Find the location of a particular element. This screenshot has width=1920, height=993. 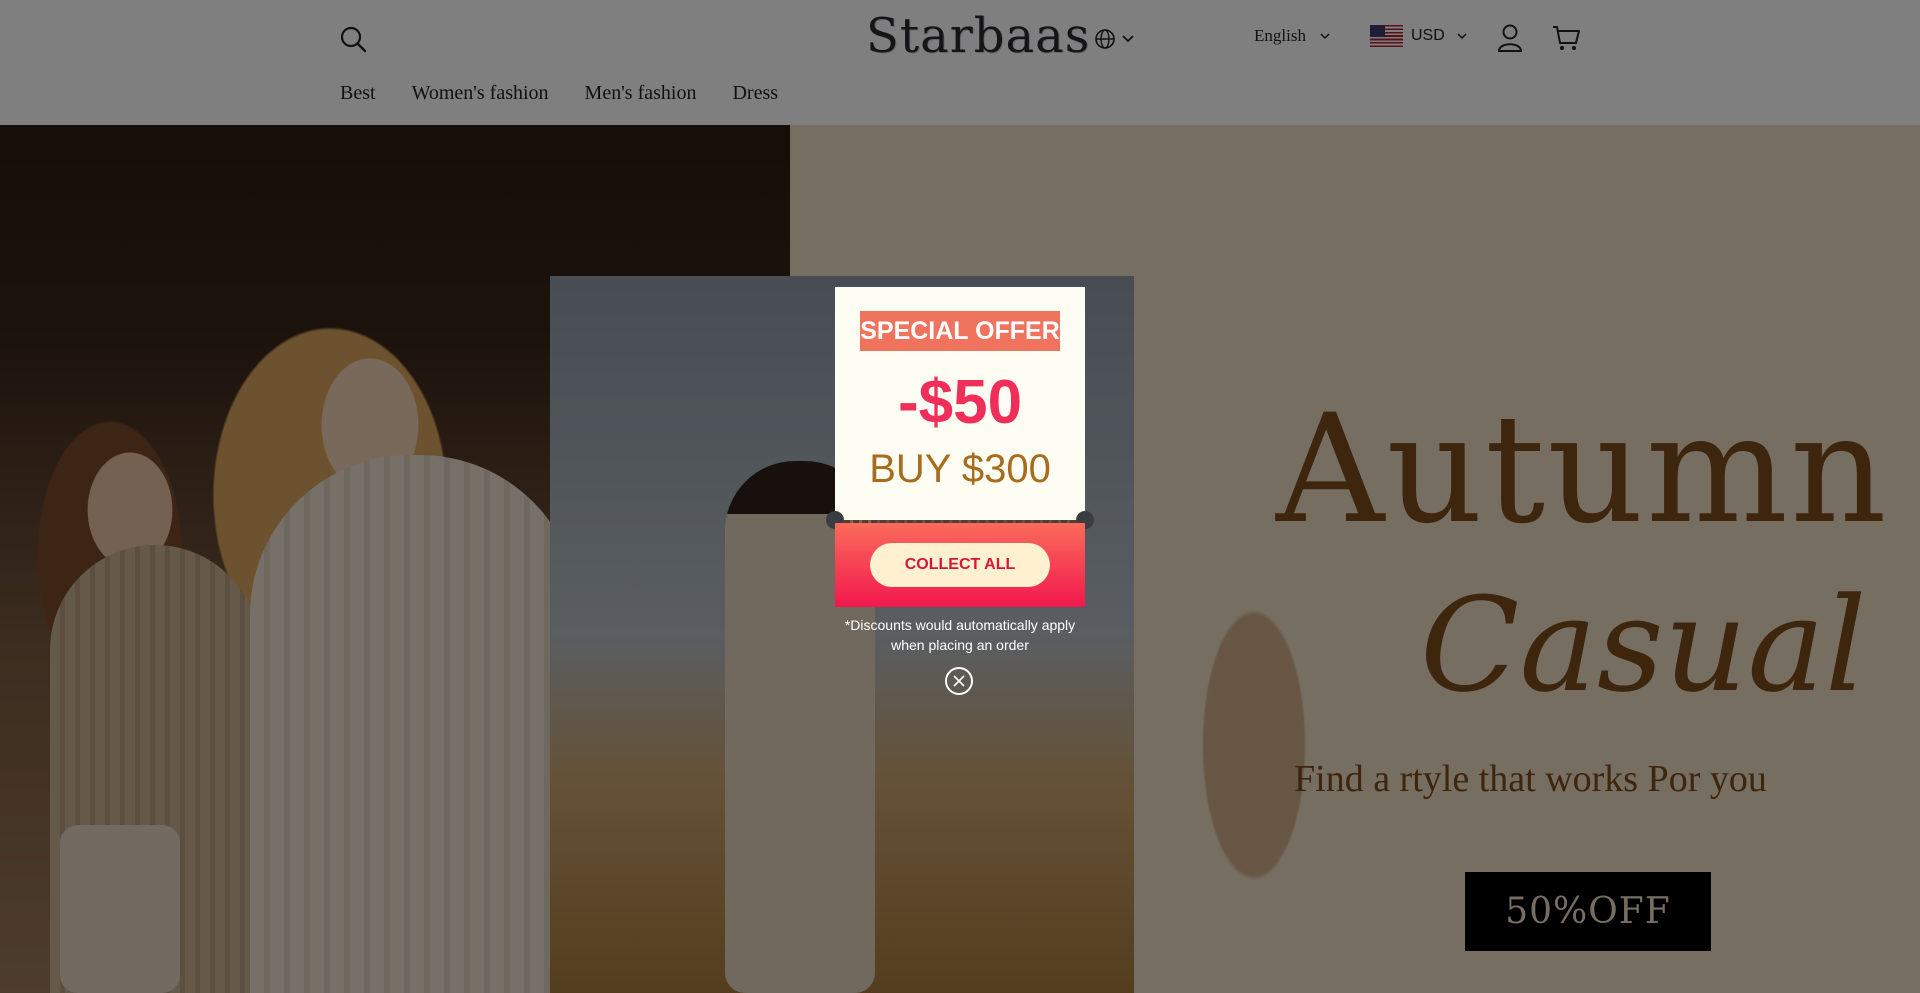

discount-condition: BUY $300 is located at coordinates (960, 469).